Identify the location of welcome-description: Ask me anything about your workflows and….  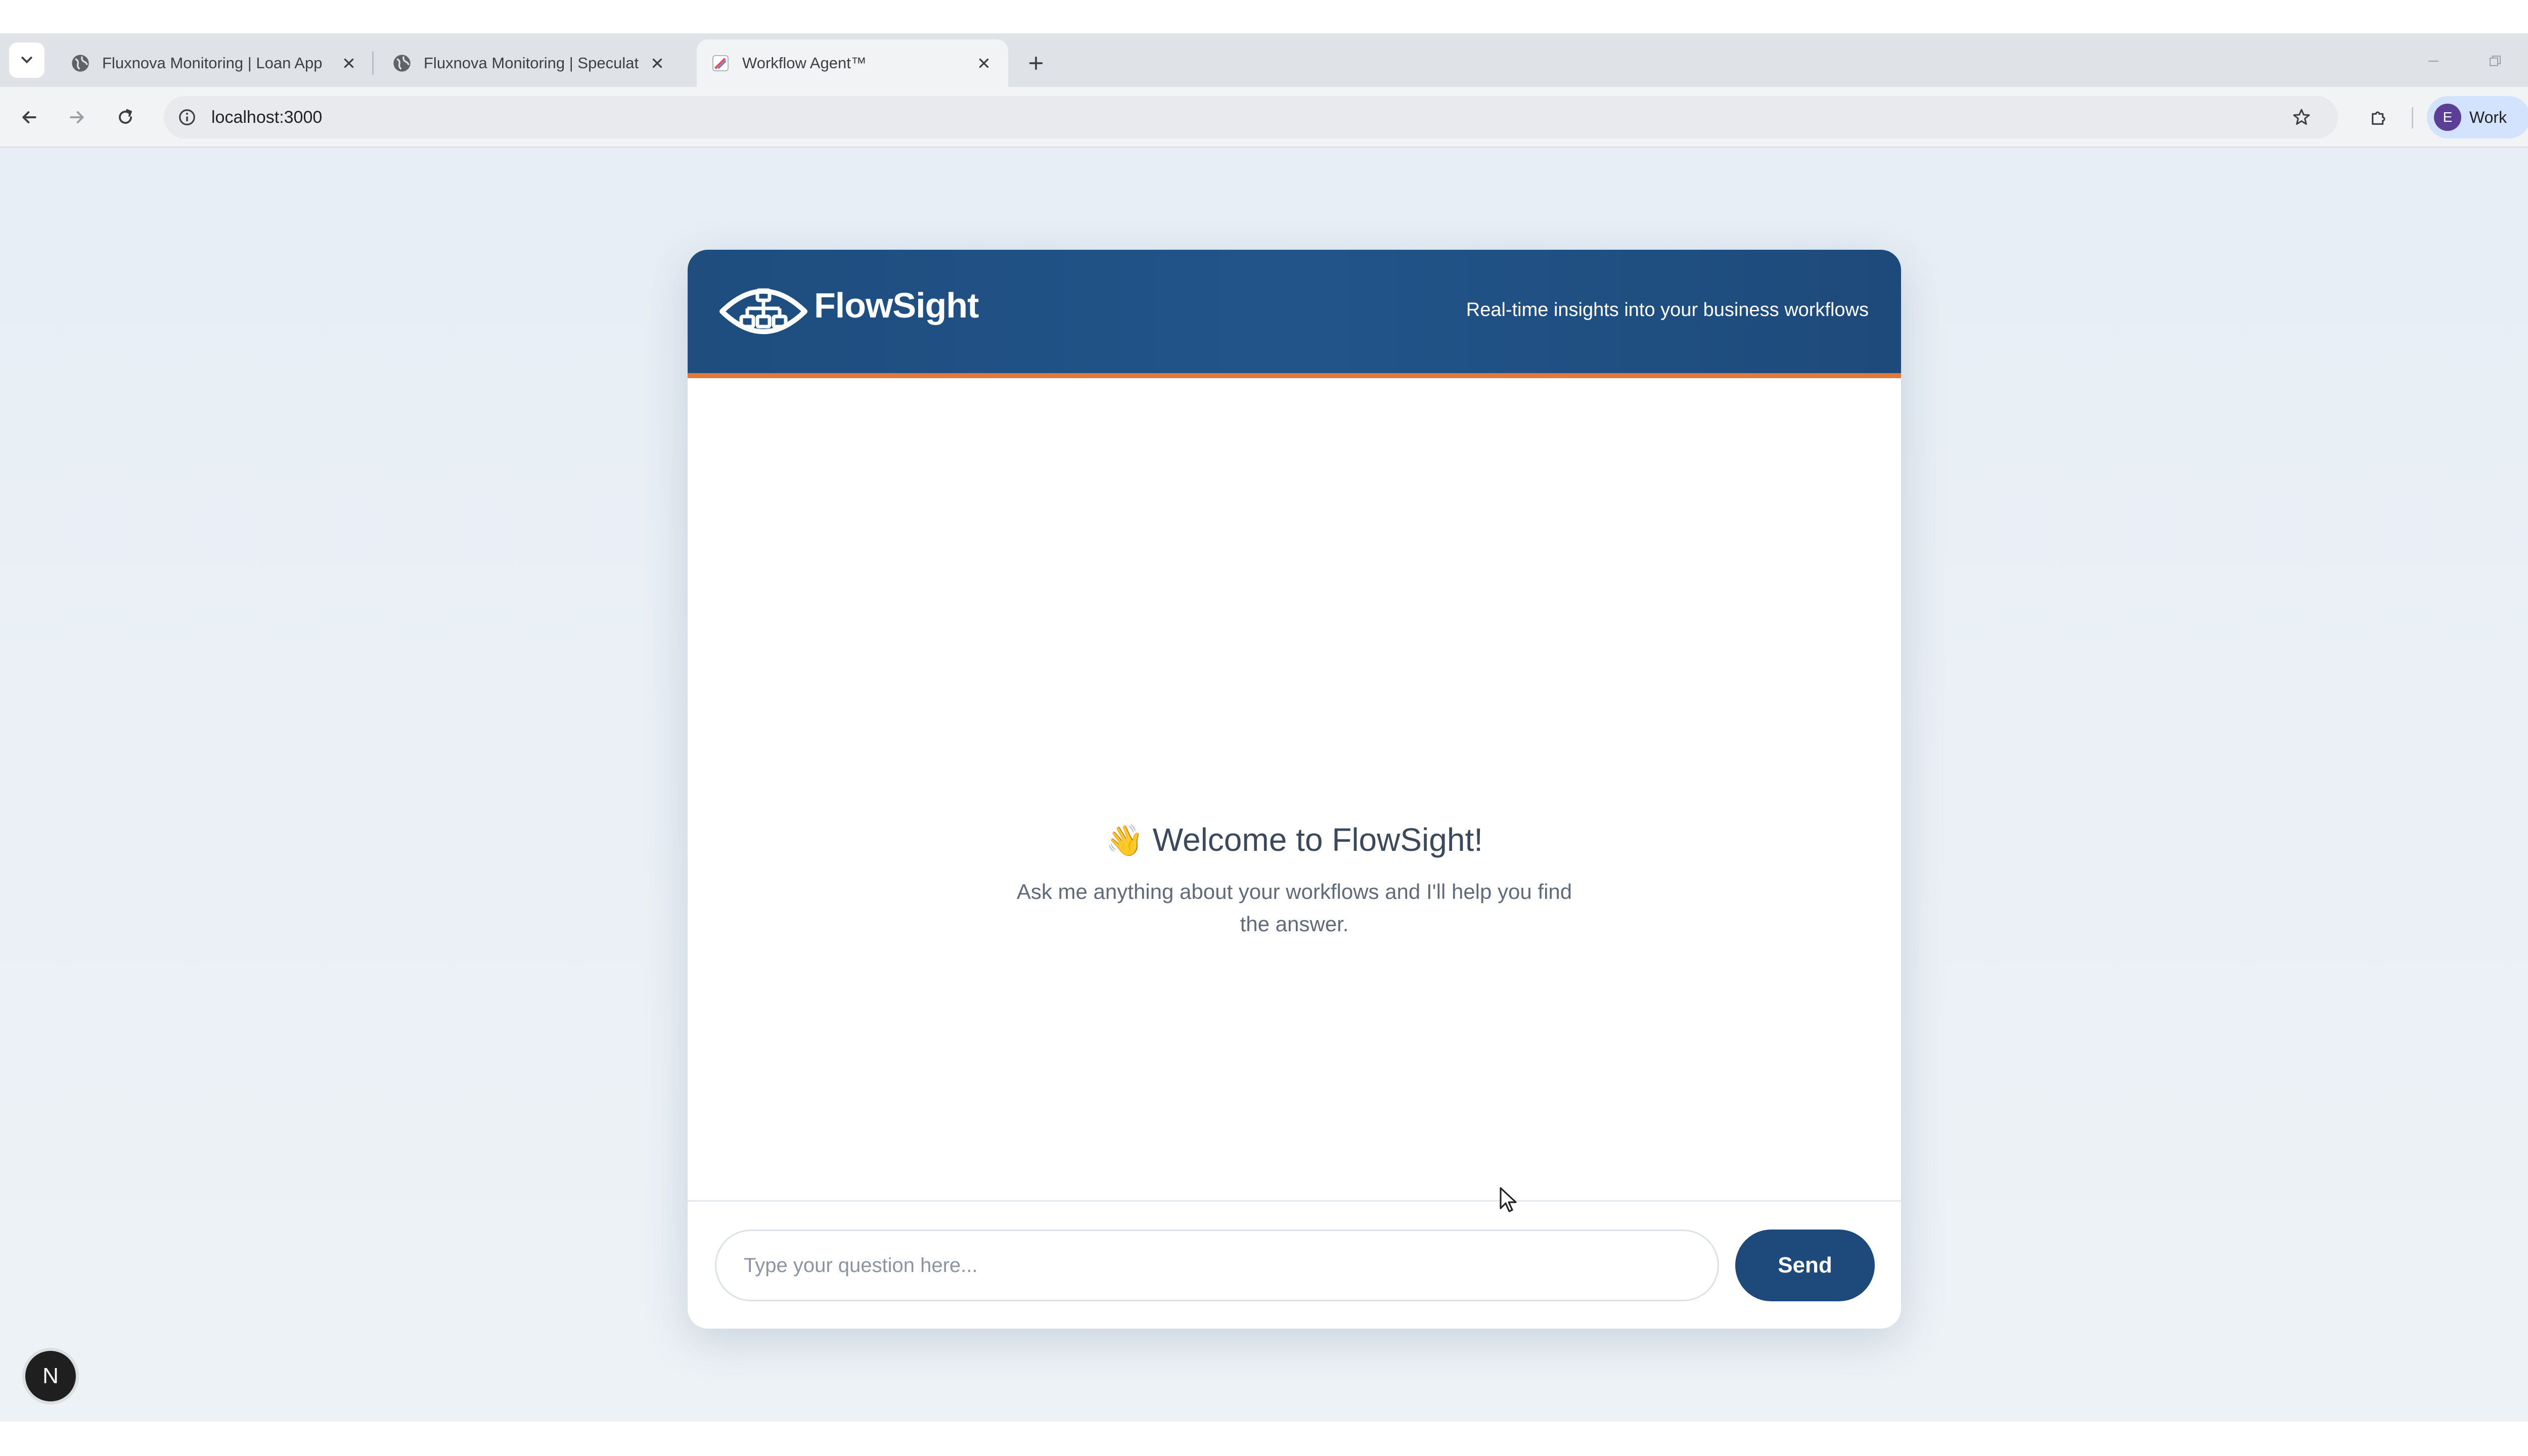
(1294, 908).